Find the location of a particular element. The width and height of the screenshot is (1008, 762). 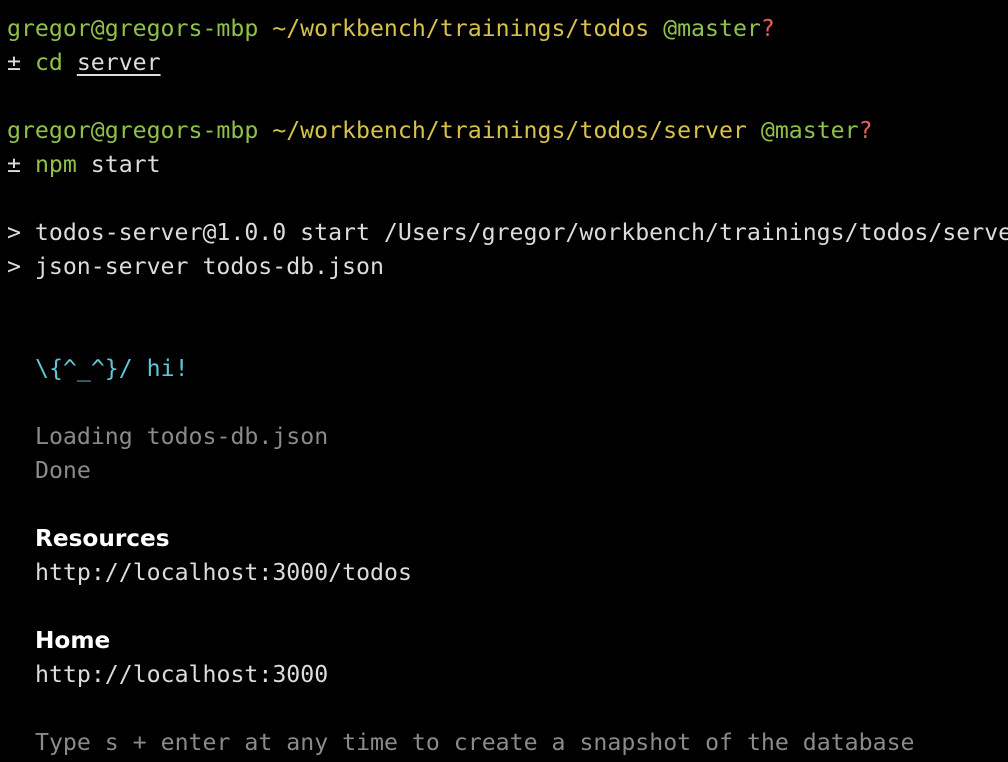

prompt-path: ~/workbench/trainings/todos is located at coordinates (461, 28).